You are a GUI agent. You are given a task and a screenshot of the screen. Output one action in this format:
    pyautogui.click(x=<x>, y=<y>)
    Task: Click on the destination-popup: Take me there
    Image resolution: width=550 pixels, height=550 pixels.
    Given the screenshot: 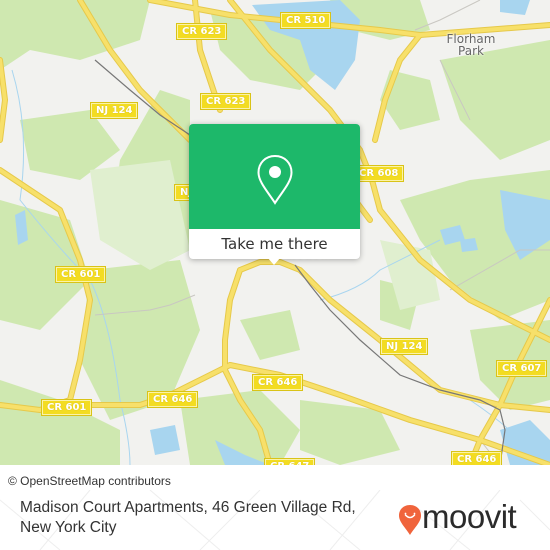 What is the action you would take?
    pyautogui.click(x=274, y=194)
    